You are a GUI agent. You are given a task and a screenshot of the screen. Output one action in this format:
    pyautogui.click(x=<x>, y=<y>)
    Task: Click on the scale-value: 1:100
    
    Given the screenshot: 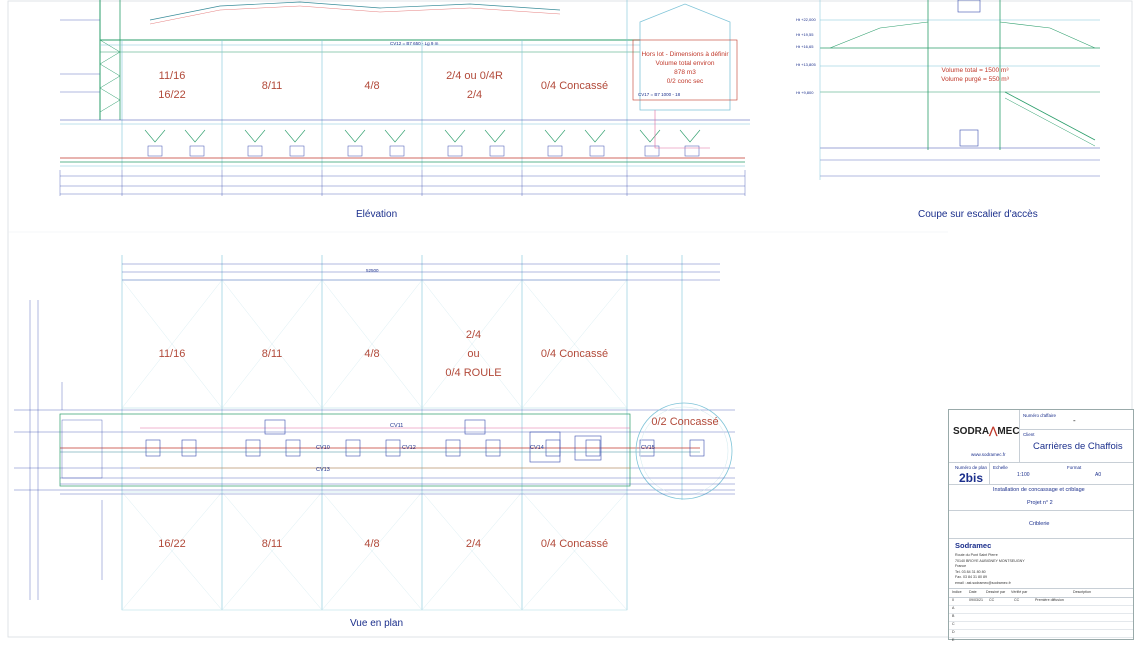 What is the action you would take?
    pyautogui.click(x=1023, y=475)
    